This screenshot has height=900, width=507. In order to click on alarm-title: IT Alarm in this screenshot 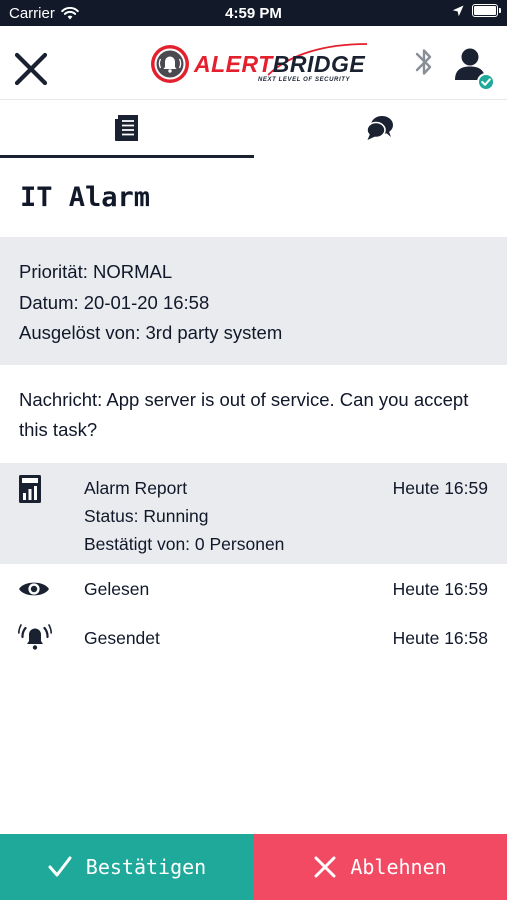, I will do `click(85, 197)`.